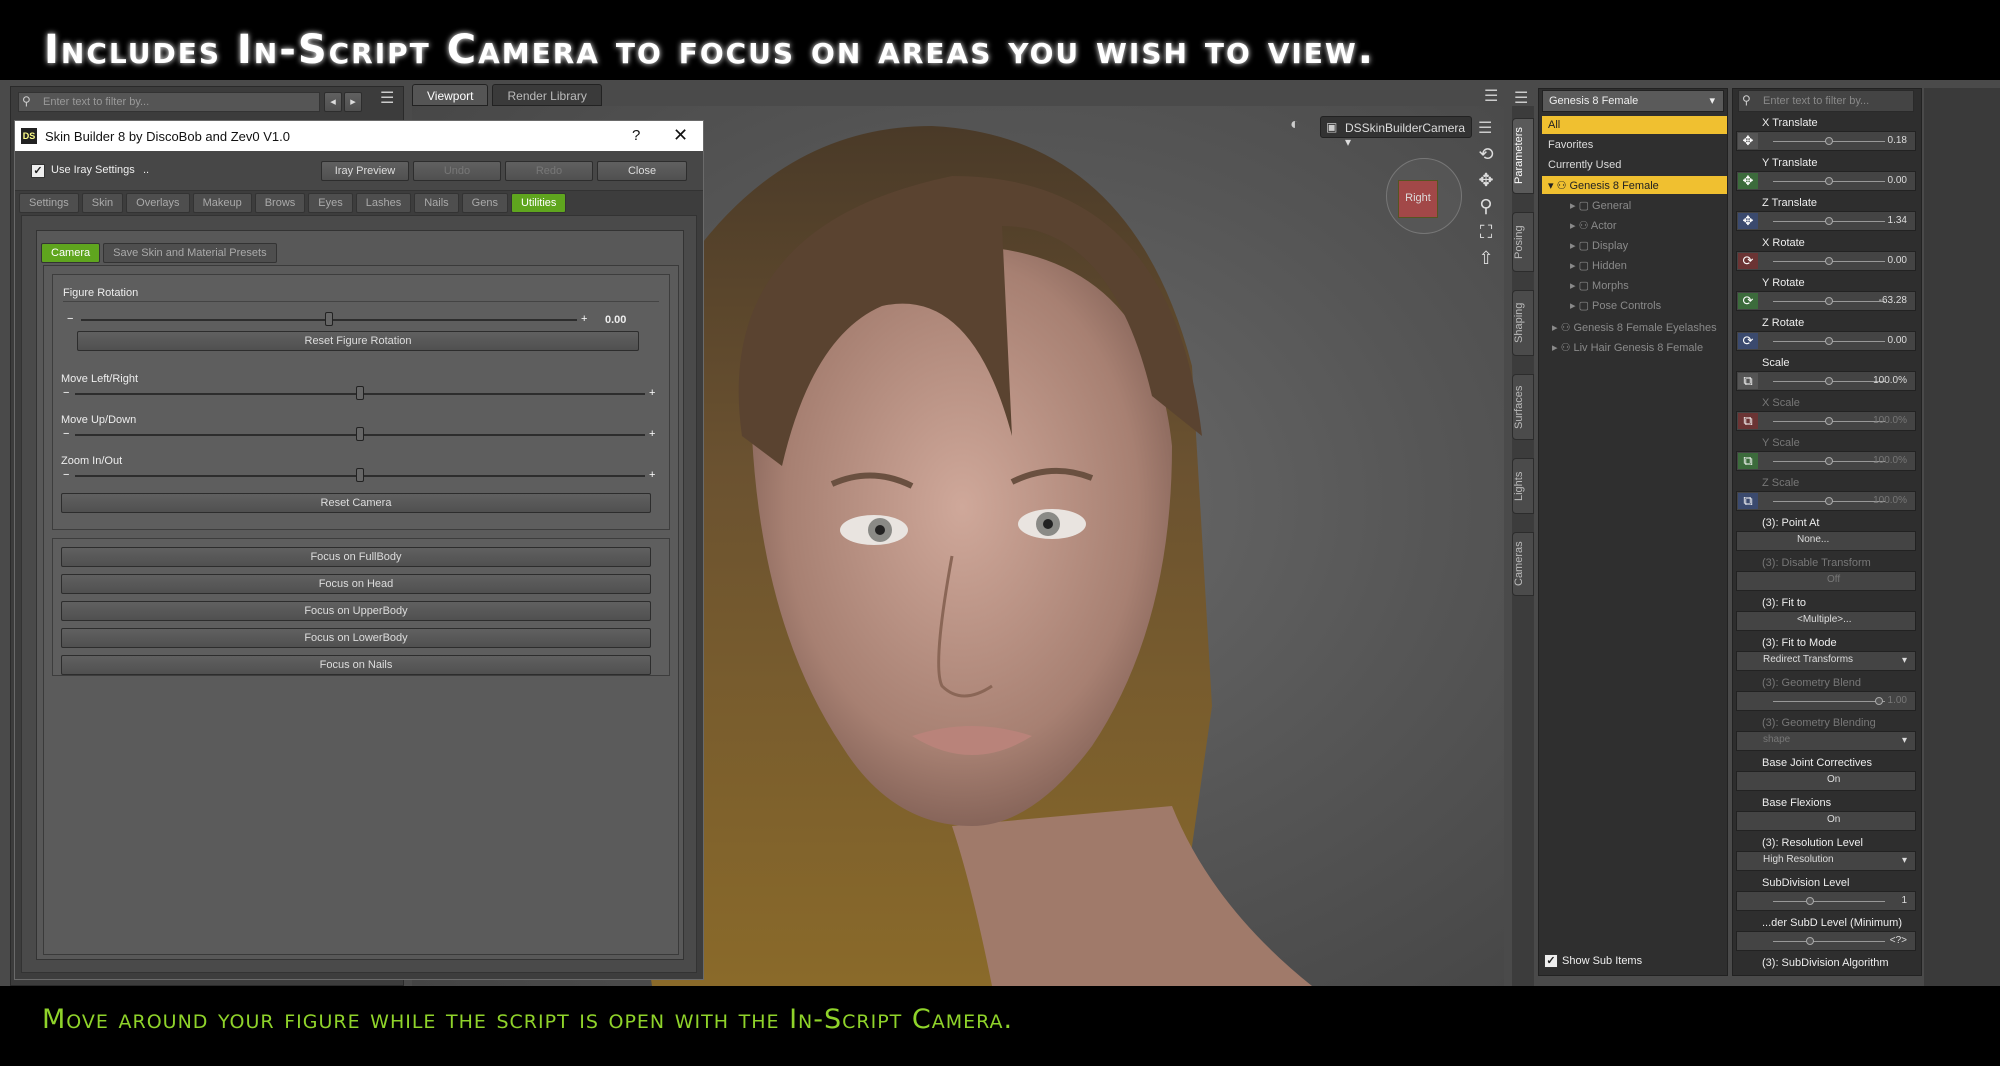 This screenshot has width=2000, height=1066. I want to click on scene-row: ▸ ▢ Hidden, so click(1634, 265).